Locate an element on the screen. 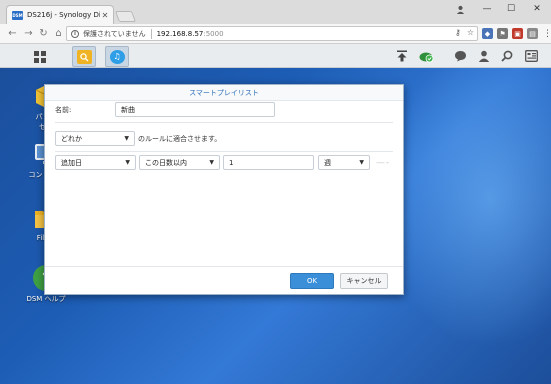  user-icon is located at coordinates (484, 56).